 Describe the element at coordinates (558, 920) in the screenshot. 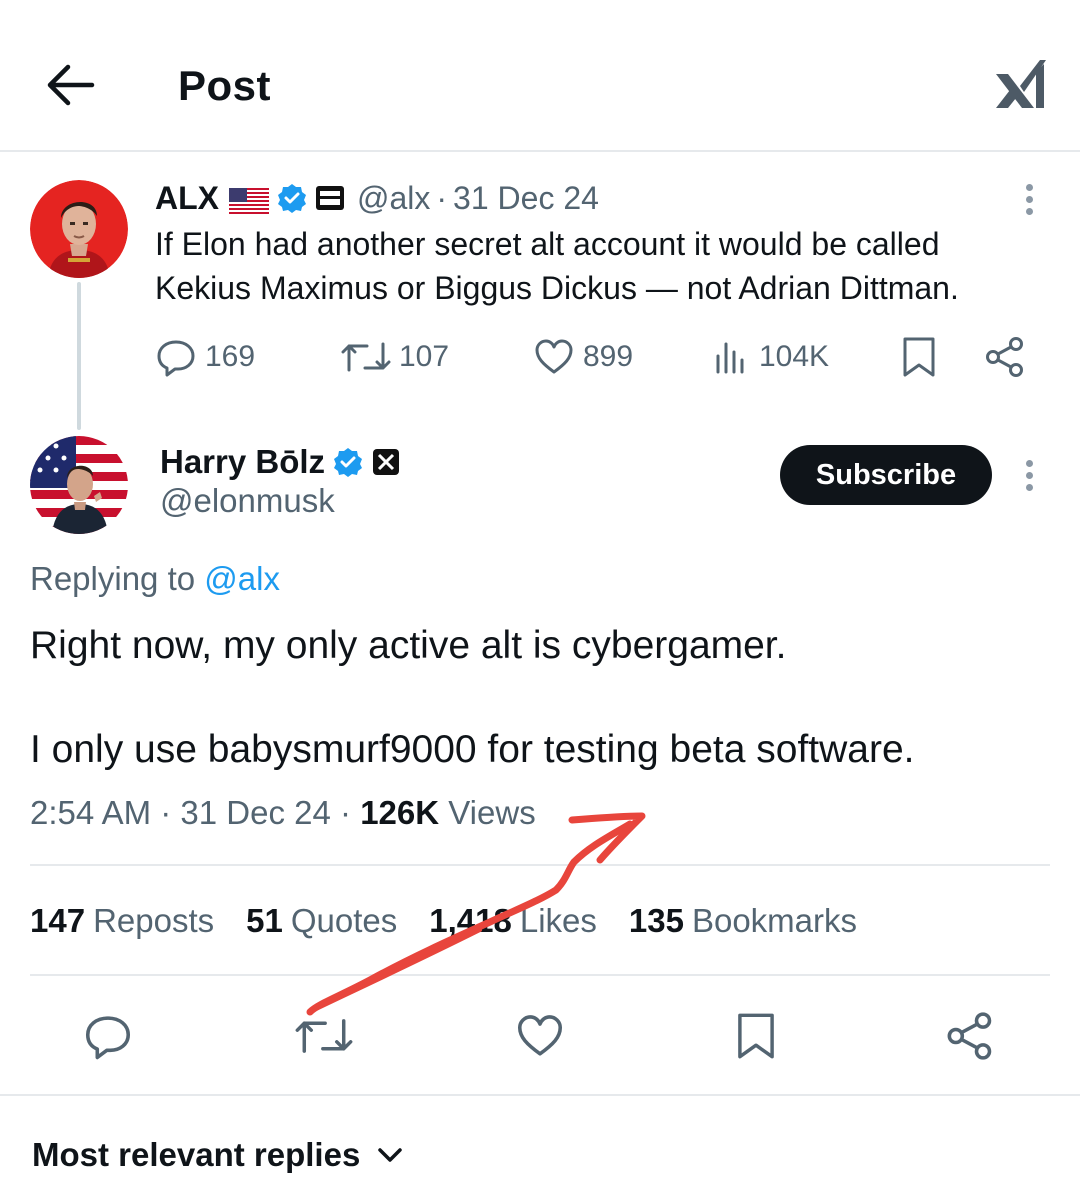

I see `likes-label: Likes` at that location.